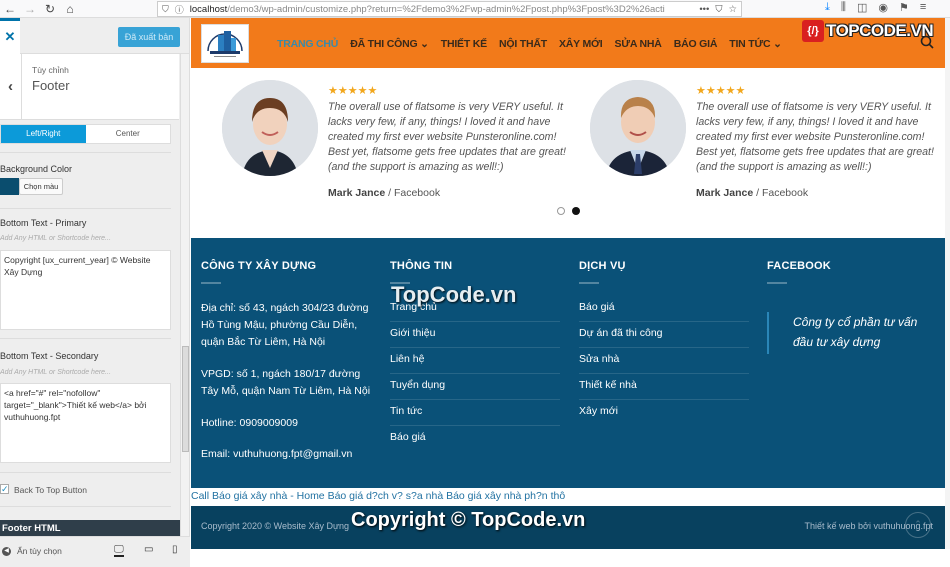 The height and width of the screenshot is (567, 950). I want to click on mobile-preview-icon: ▯, so click(175, 549).